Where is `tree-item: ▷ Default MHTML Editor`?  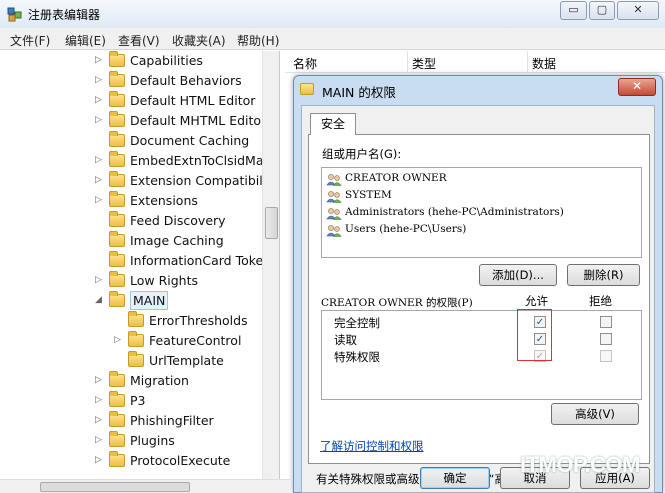
tree-item: ▷ Default MHTML Editor is located at coordinates (133, 121).